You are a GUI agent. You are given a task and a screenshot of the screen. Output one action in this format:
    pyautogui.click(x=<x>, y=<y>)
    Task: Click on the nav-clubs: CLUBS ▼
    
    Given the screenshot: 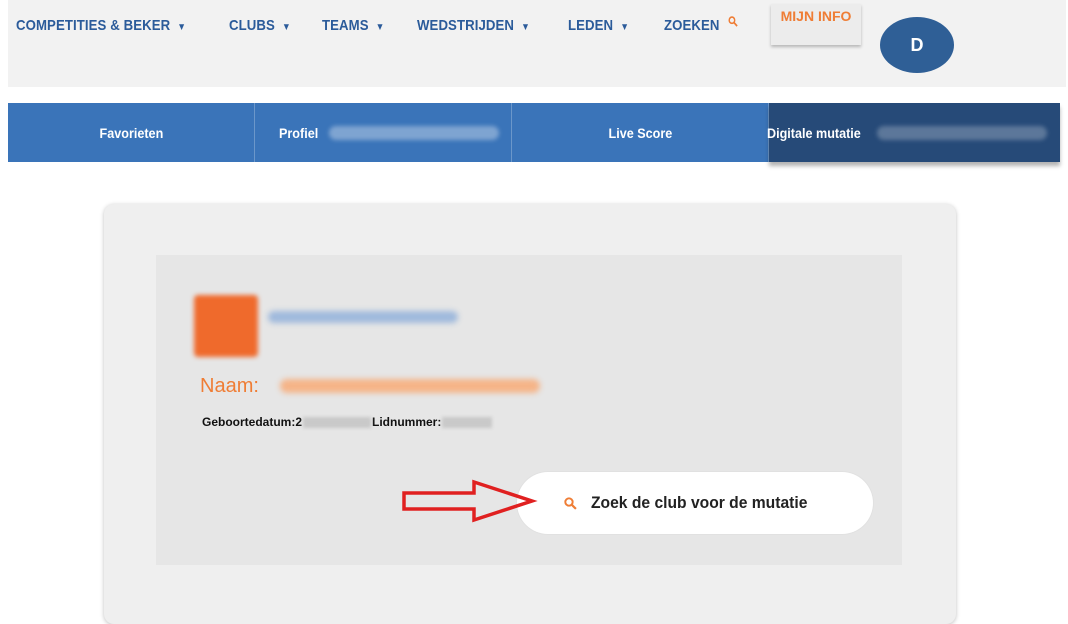 What is the action you would take?
    pyautogui.click(x=260, y=25)
    